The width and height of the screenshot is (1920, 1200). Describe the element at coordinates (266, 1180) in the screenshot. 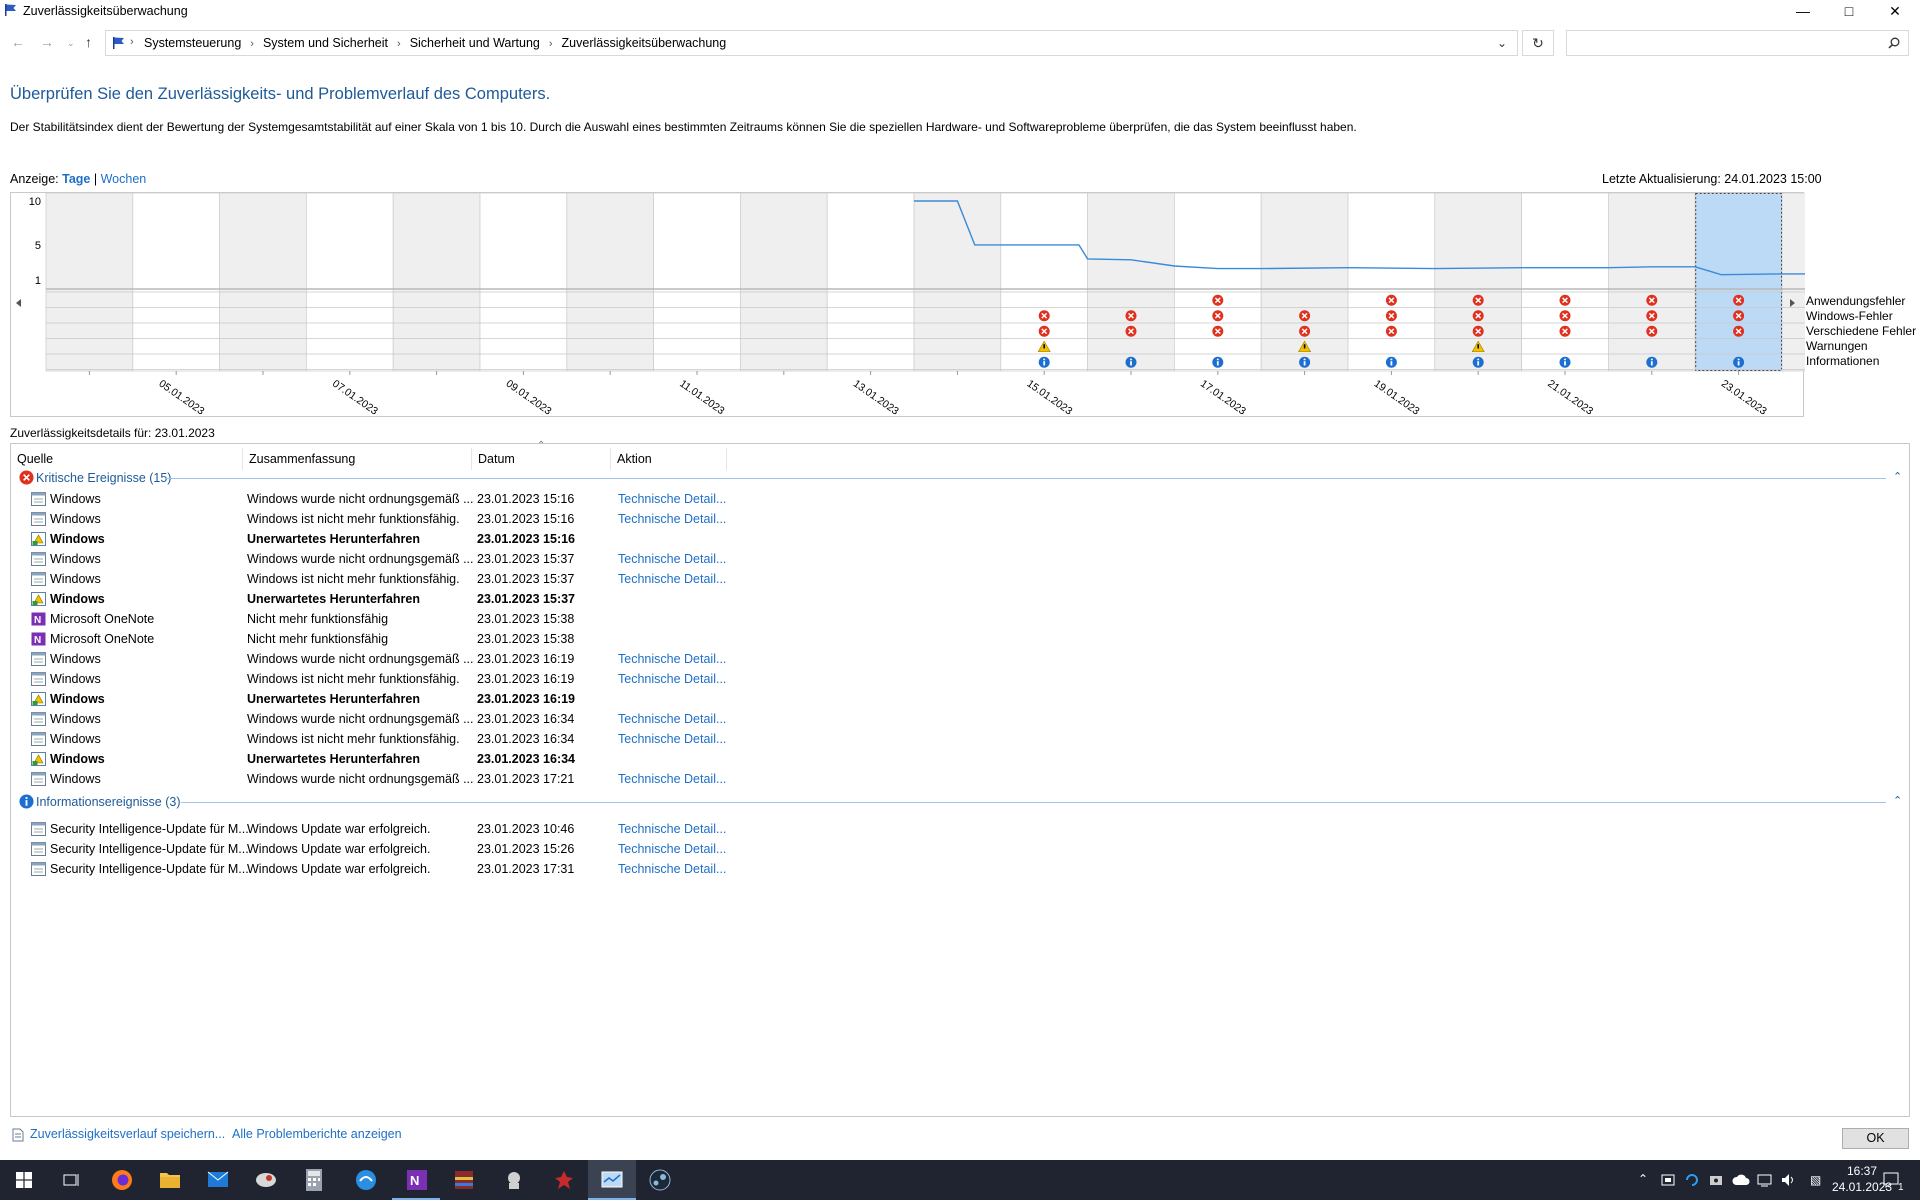

I see `taskbar-app` at that location.